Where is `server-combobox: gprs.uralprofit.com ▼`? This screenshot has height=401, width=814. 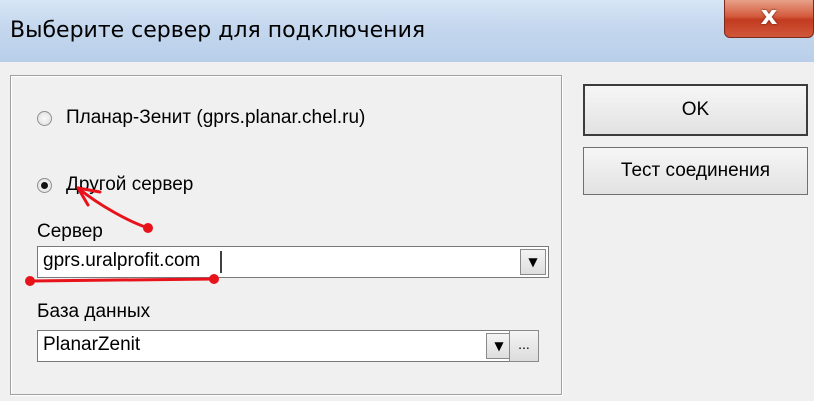
server-combobox: gprs.uralprofit.com ▼ is located at coordinates (293, 262).